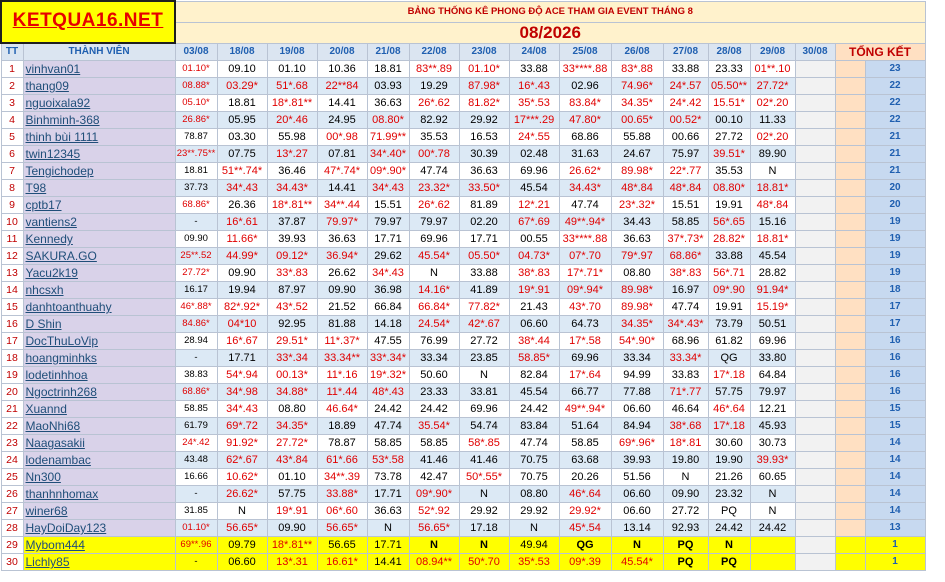 This screenshot has width=945, height=582. Describe the element at coordinates (99, 528) in the screenshot. I see `member-name-link: HayDoiDay123` at that location.